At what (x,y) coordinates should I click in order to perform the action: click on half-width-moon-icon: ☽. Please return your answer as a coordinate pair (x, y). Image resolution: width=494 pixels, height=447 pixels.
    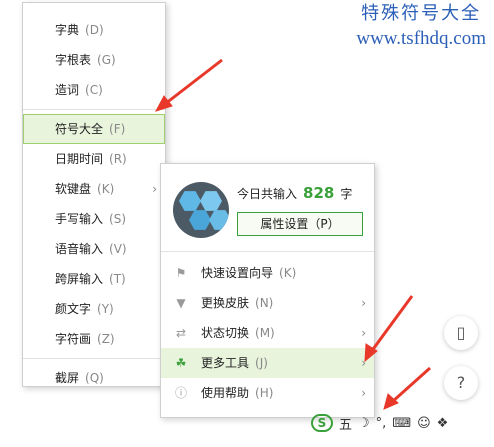
    Looking at the image, I should click on (364, 423).